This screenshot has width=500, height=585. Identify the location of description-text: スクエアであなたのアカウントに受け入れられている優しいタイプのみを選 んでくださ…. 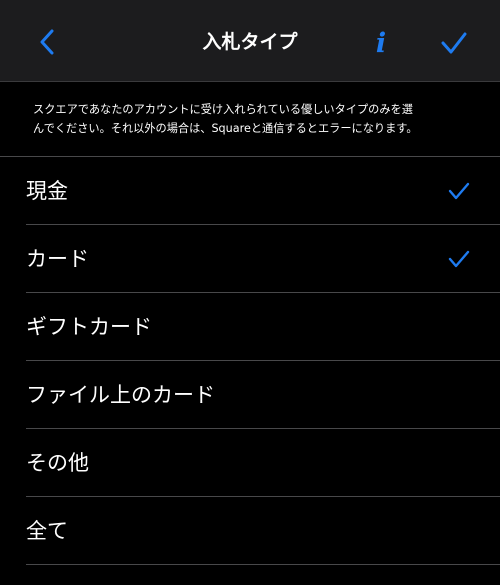
(250, 119).